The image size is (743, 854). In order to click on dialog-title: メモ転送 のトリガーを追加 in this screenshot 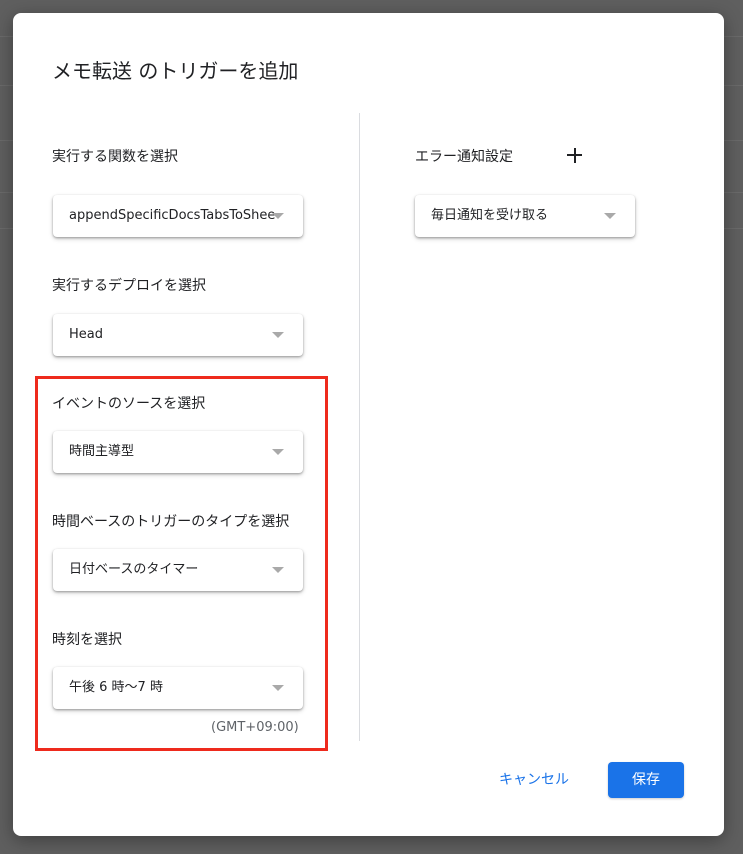, I will do `click(175, 71)`.